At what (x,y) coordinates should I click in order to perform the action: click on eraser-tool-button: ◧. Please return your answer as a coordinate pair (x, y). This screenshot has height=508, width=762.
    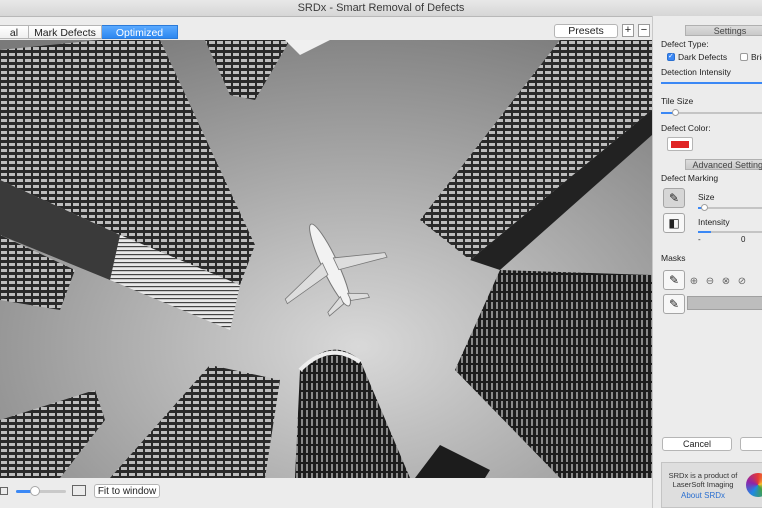
    Looking at the image, I should click on (674, 223).